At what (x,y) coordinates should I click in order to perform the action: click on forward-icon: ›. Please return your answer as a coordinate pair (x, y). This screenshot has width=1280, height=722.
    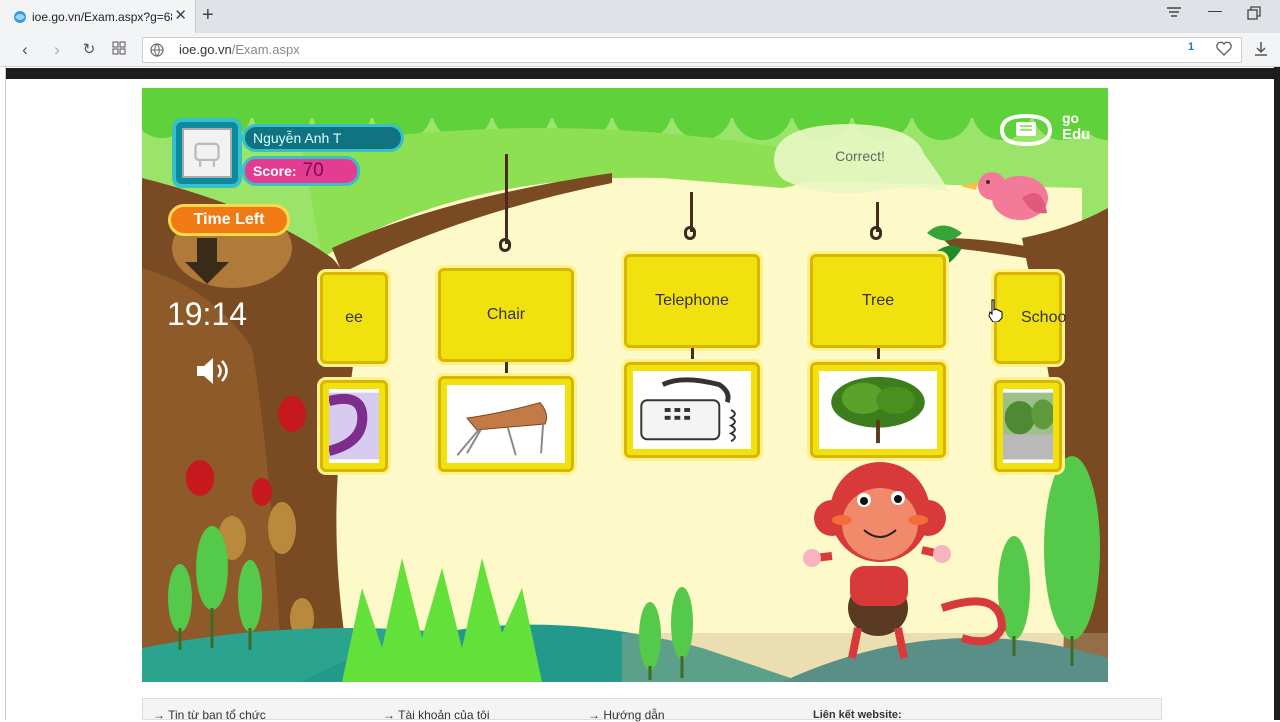
    Looking at the image, I should click on (57, 50).